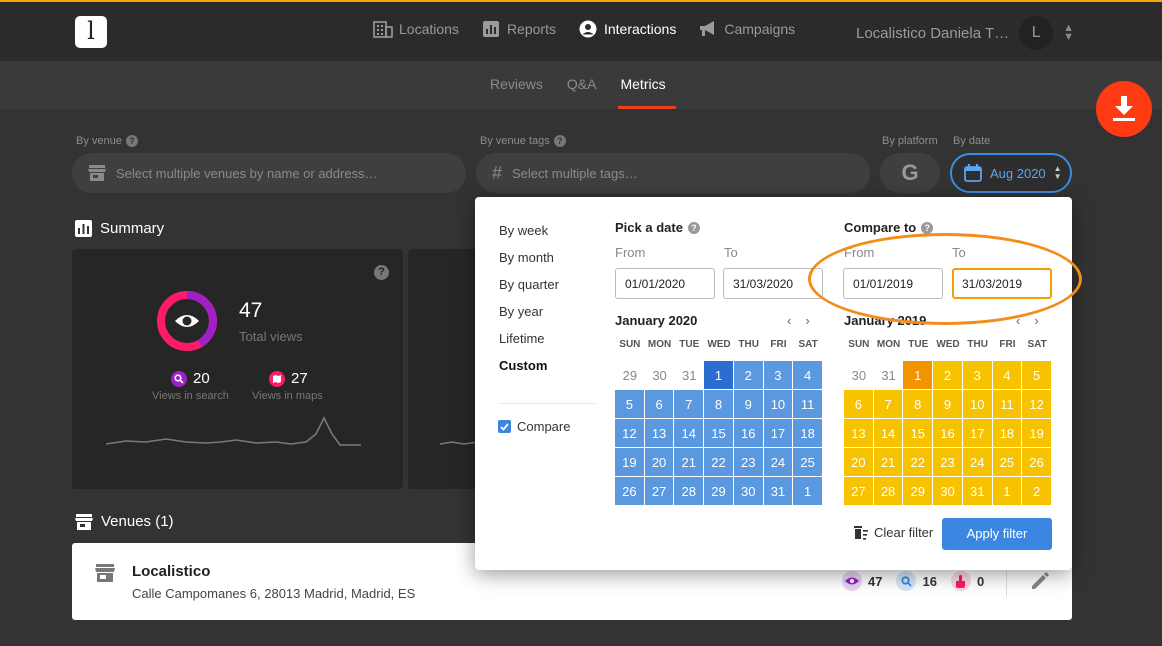 The width and height of the screenshot is (1162, 646). Describe the element at coordinates (647, 92) in the screenshot. I see `tab-metrics: Metrics` at that location.